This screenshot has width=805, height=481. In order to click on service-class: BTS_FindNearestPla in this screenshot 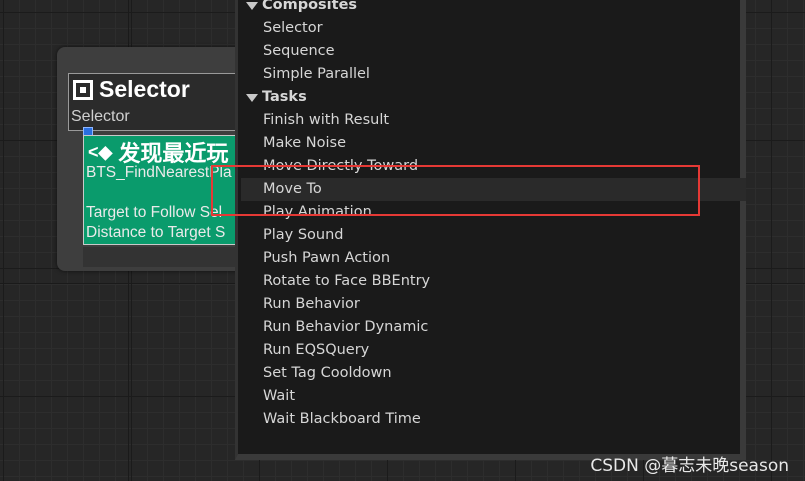, I will do `click(159, 172)`.